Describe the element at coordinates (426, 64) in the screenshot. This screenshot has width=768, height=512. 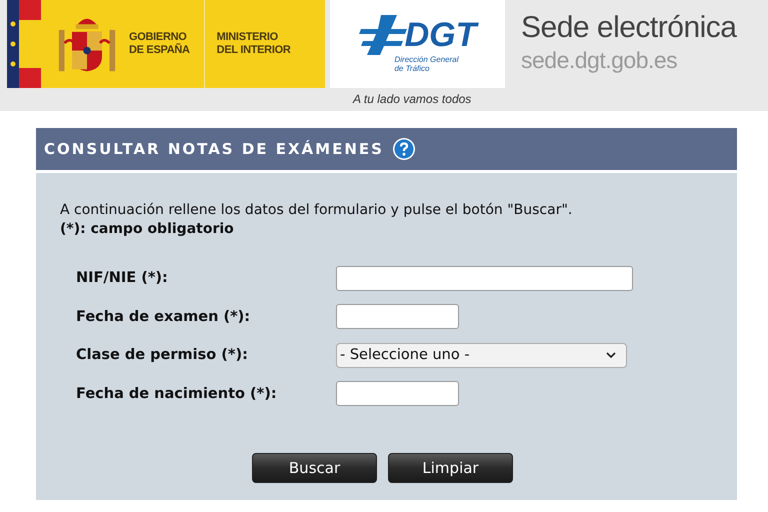
I see `dgt-full-name: Dirección General de Tráfico` at that location.